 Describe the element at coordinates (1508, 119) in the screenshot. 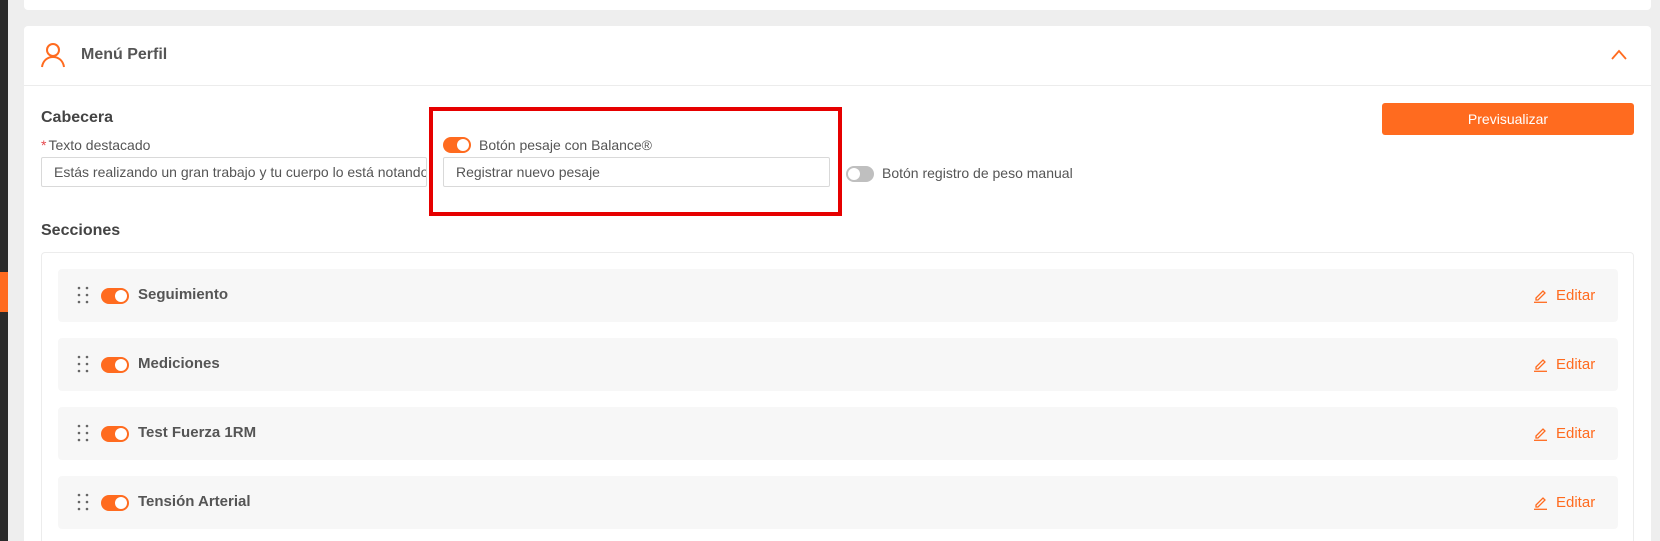

I see `preview-button: Previsualizar` at that location.